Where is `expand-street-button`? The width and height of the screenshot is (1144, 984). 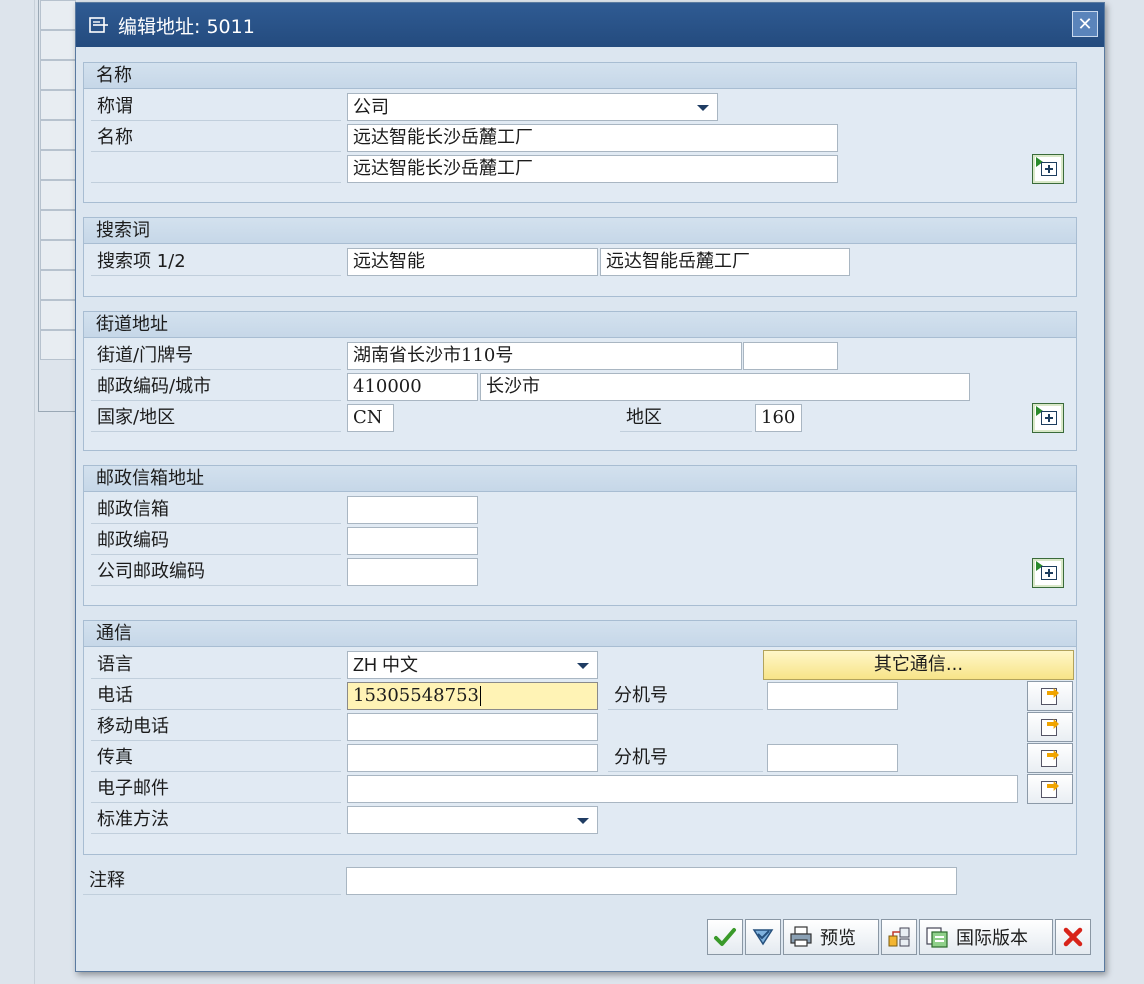 expand-street-button is located at coordinates (1048, 418).